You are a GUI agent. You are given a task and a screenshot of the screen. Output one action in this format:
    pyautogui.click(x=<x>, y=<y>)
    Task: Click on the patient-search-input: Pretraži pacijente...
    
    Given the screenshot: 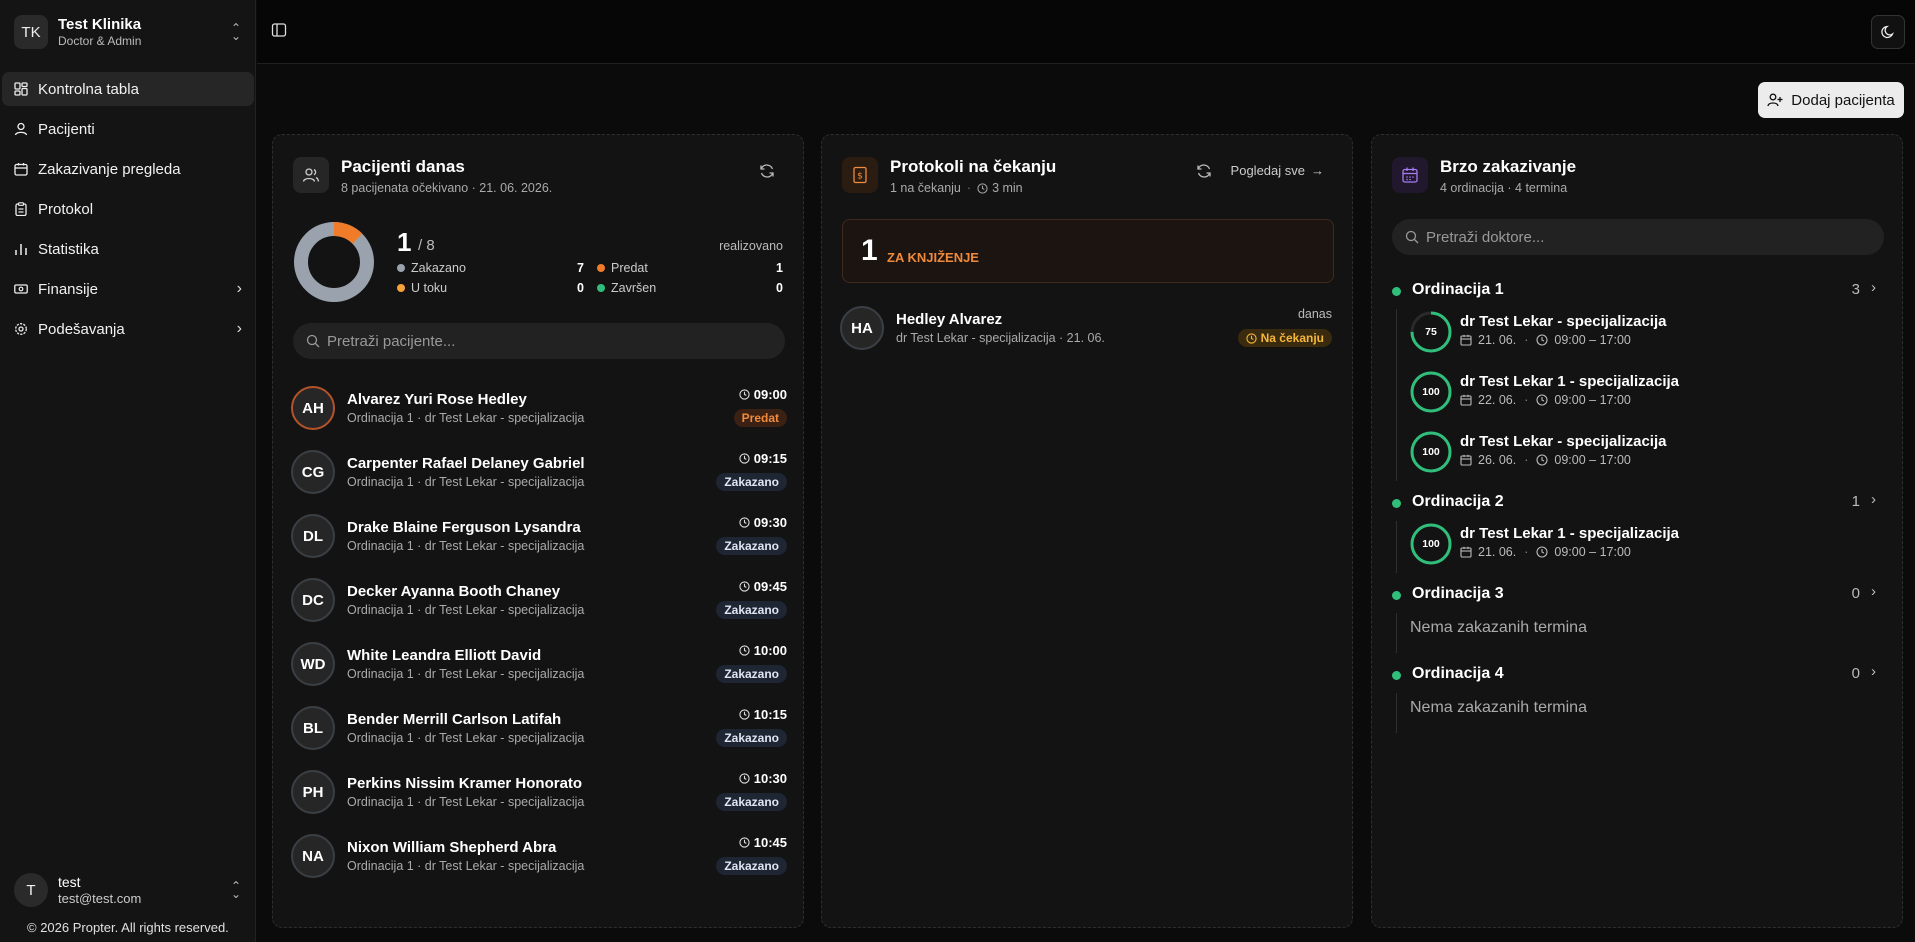 What is the action you would take?
    pyautogui.click(x=539, y=341)
    